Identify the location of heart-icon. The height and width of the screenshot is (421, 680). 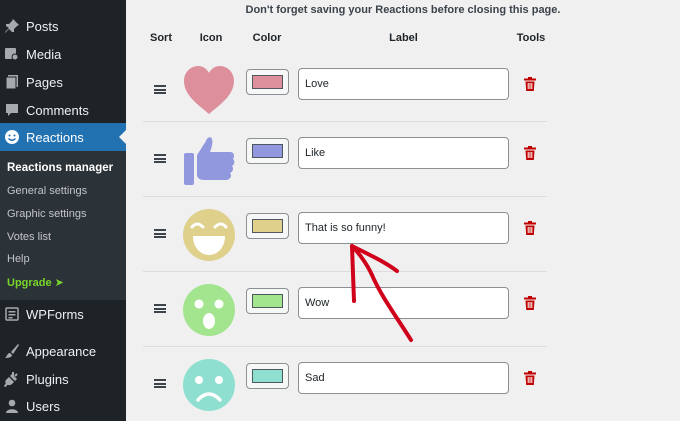
(209, 90).